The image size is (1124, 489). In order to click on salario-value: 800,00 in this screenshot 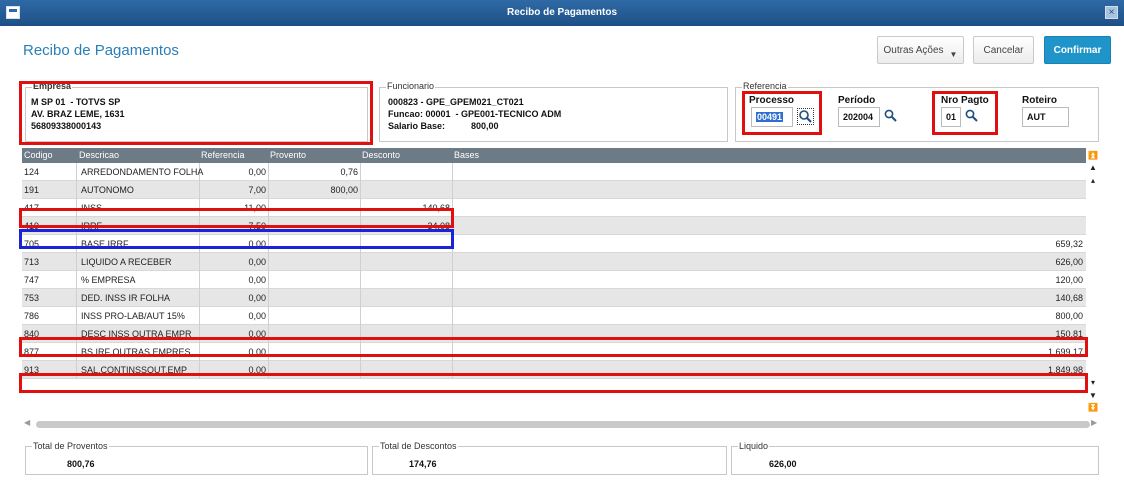, I will do `click(485, 126)`.